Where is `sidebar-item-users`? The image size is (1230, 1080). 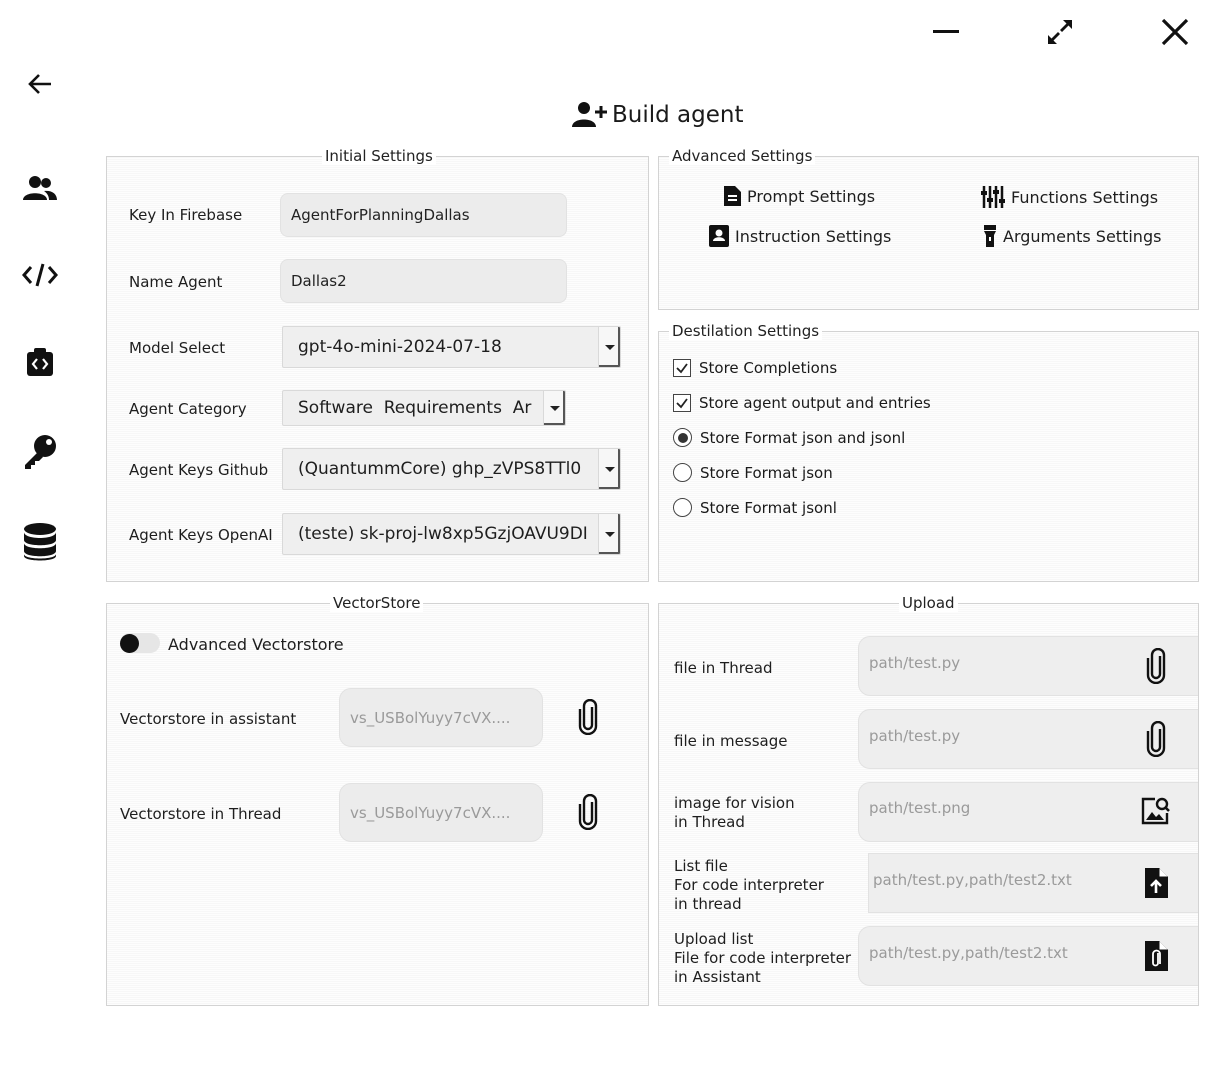 sidebar-item-users is located at coordinates (40, 189).